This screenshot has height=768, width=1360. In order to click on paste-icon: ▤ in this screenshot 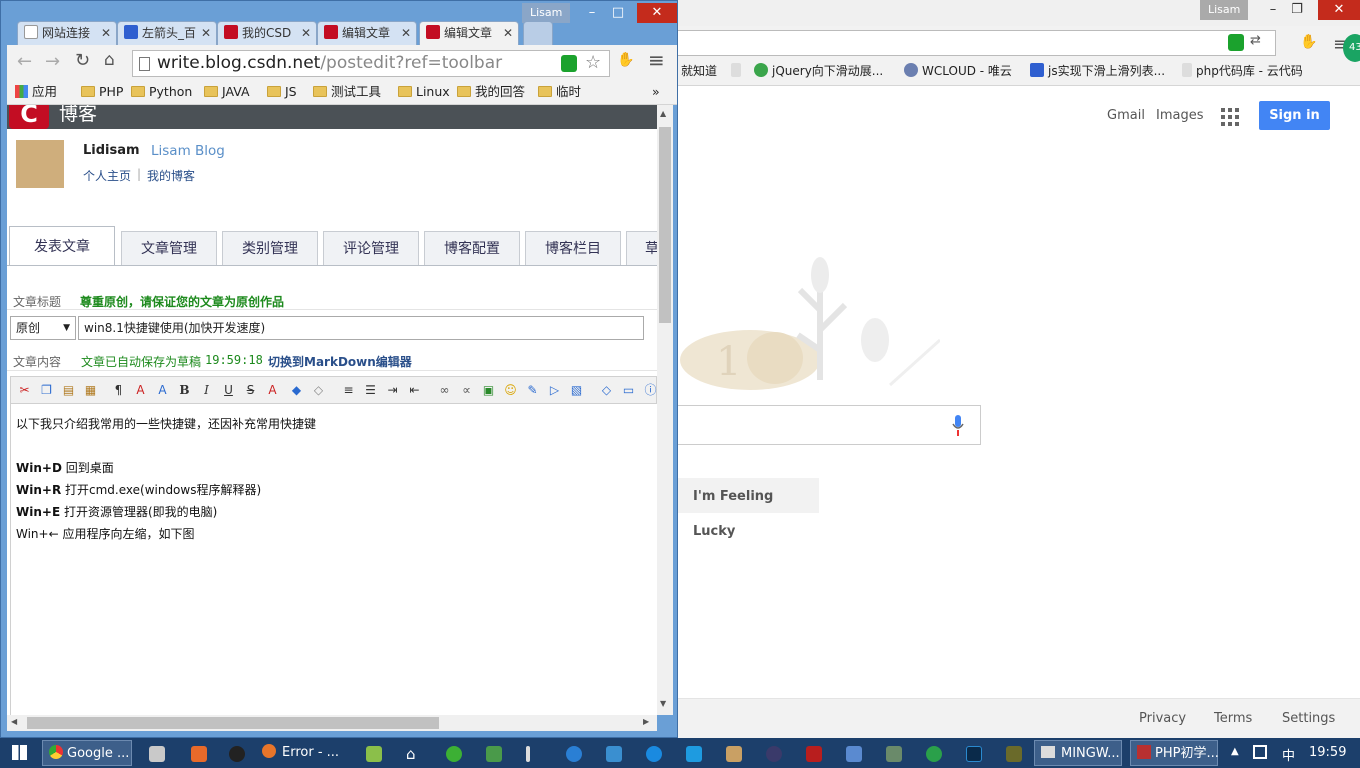, I will do `click(68, 390)`.